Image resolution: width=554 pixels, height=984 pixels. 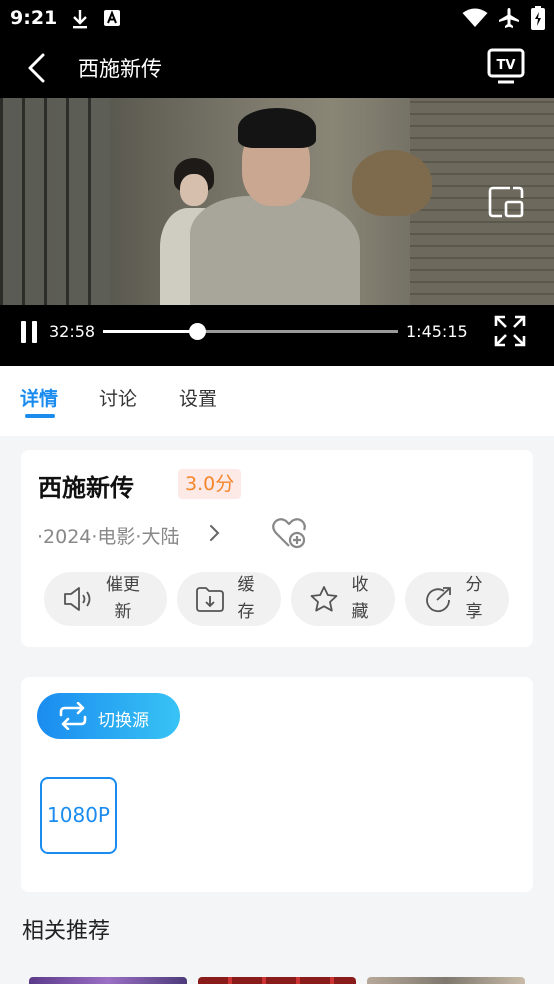 I want to click on resolution-option-1080p: 1080P, so click(x=78, y=815).